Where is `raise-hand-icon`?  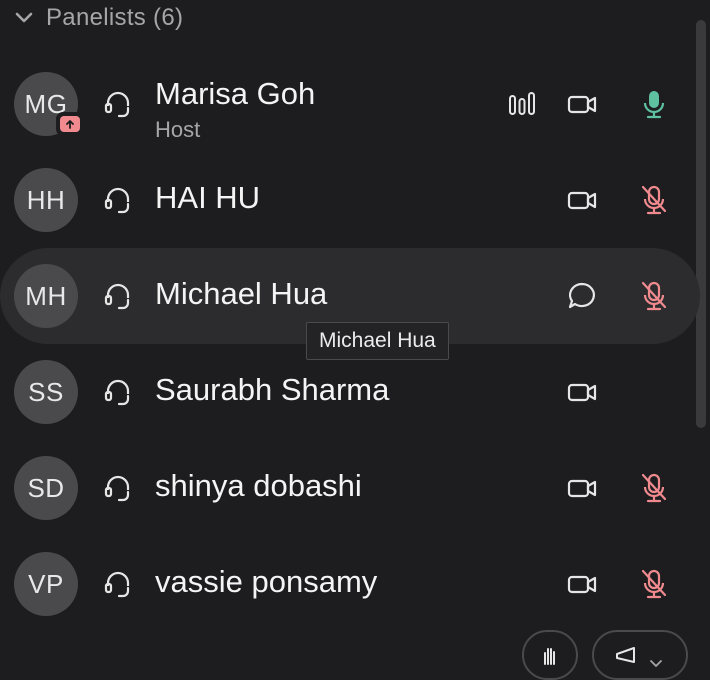 raise-hand-icon is located at coordinates (549, 656).